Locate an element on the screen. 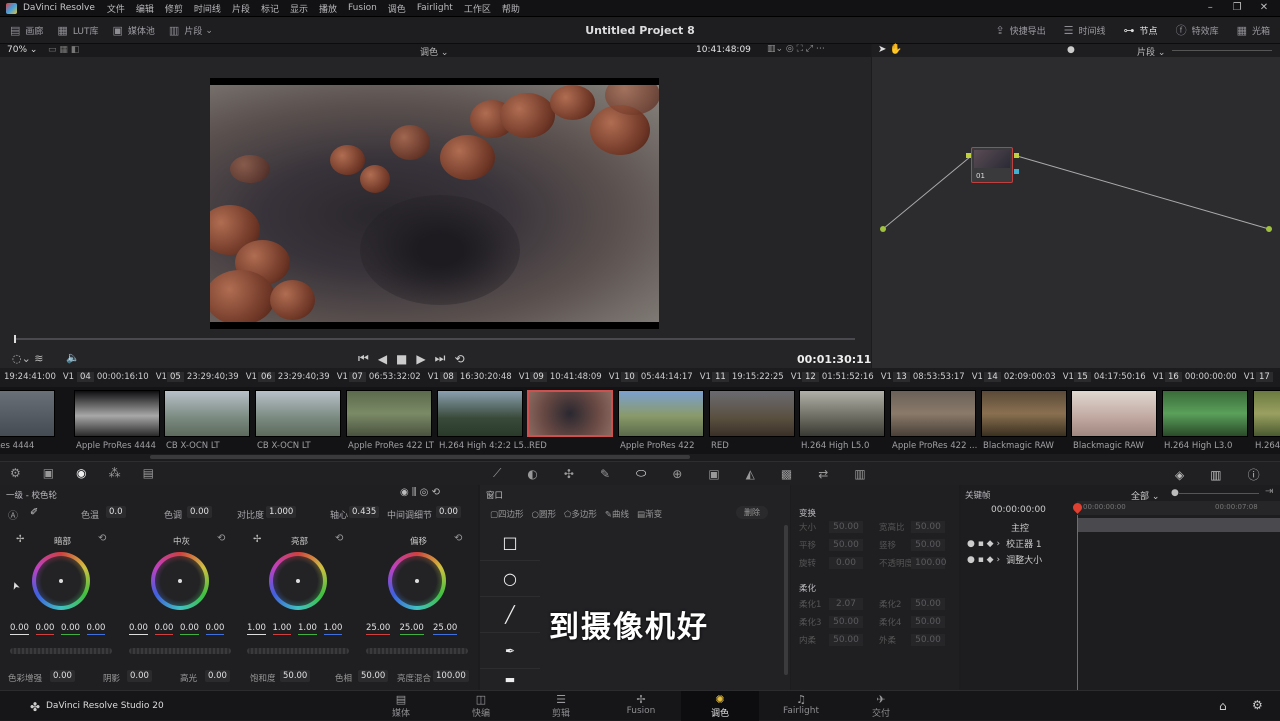  window-list-scrollbar is located at coordinates (786, 600).